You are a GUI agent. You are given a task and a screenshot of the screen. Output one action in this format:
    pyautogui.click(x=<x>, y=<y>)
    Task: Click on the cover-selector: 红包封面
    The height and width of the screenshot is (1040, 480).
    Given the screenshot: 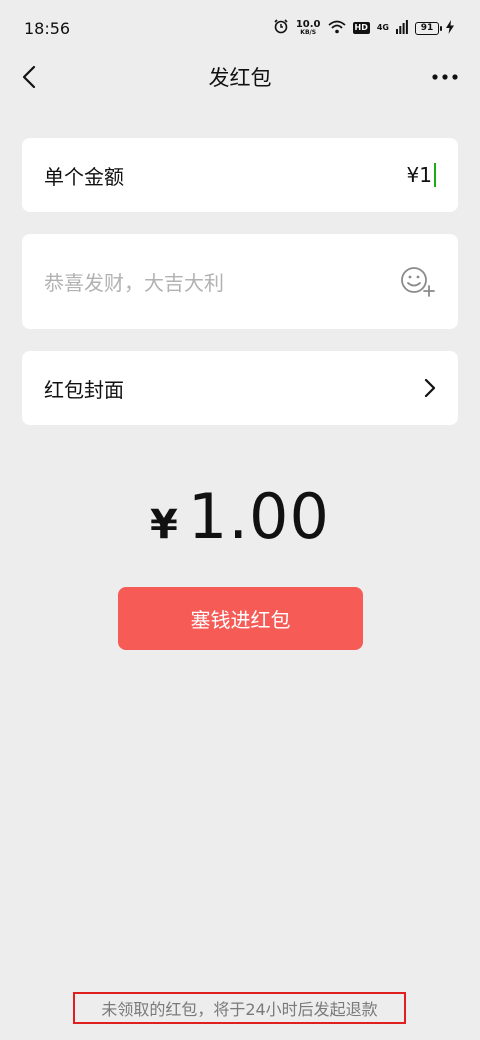 What is the action you would take?
    pyautogui.click(x=240, y=388)
    